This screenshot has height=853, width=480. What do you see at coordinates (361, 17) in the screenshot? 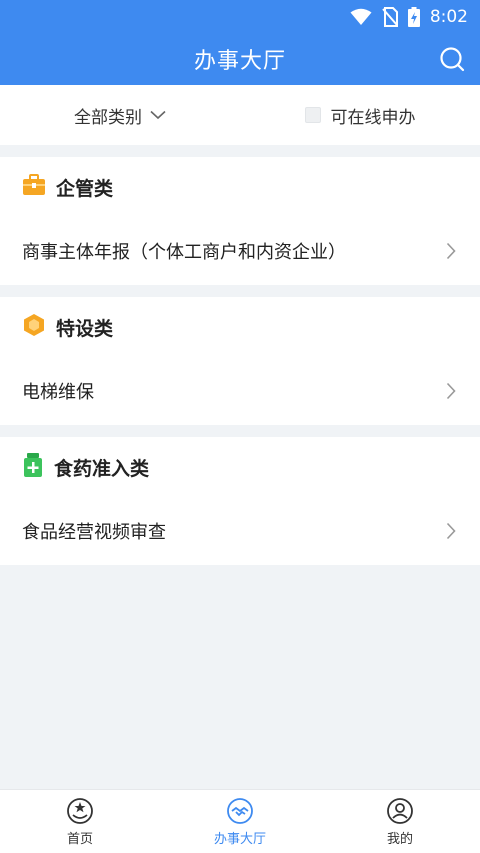
I see `wifi-icon` at bounding box center [361, 17].